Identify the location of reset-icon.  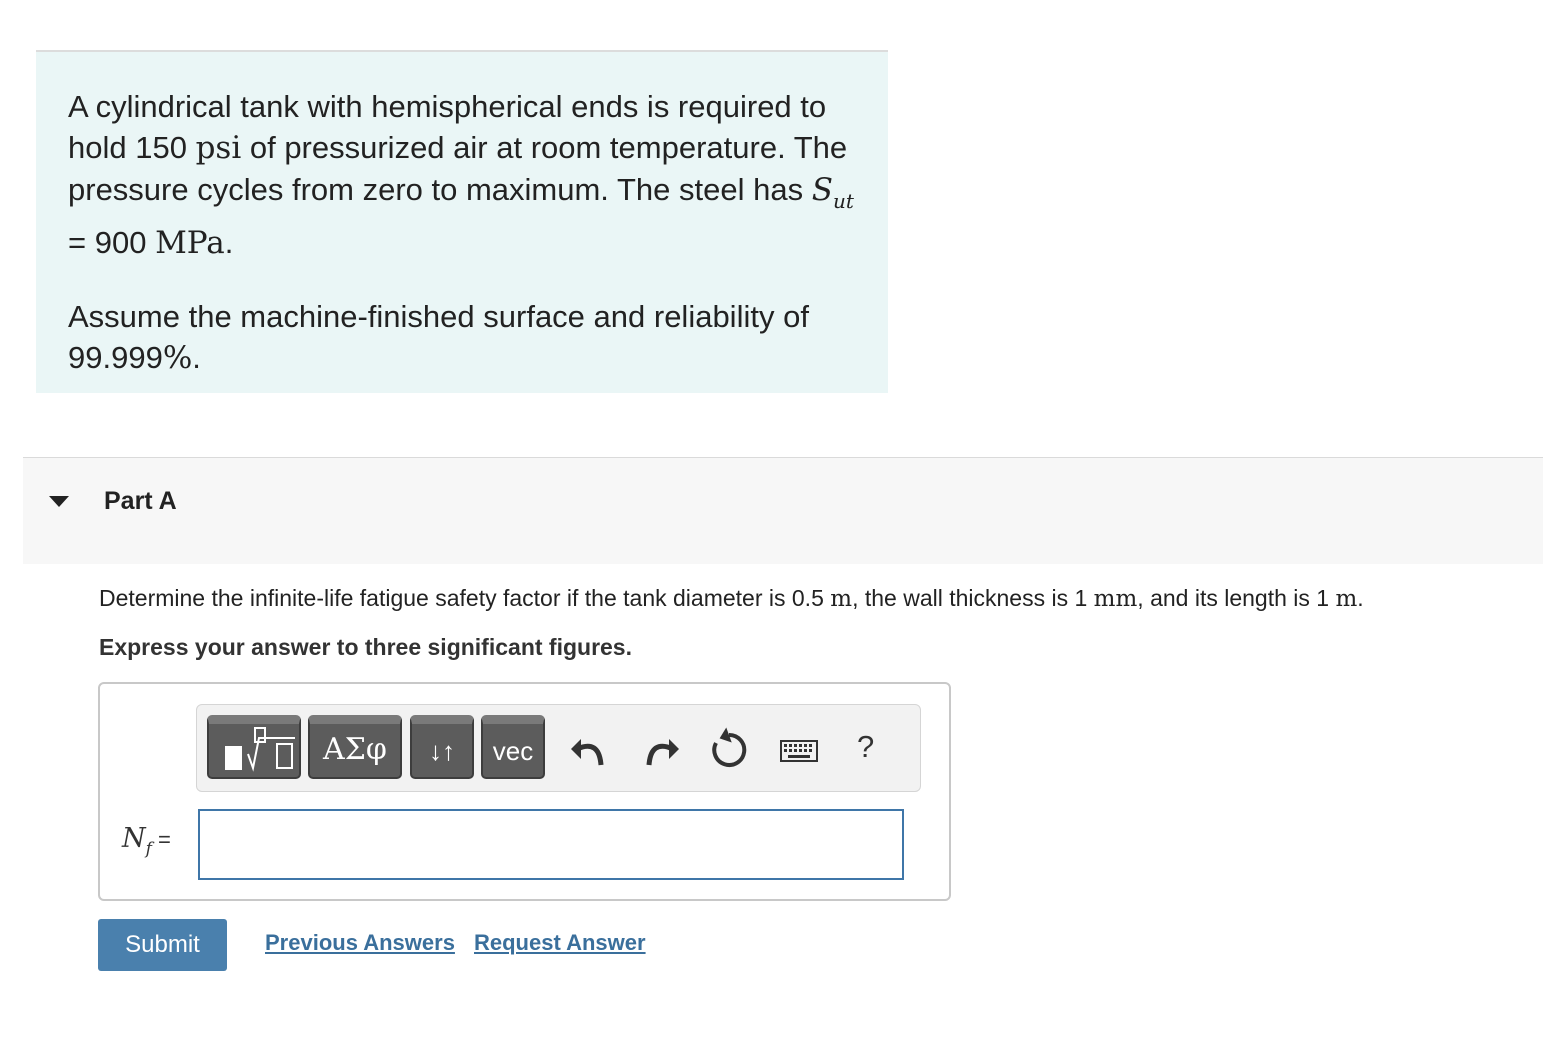
(729, 749).